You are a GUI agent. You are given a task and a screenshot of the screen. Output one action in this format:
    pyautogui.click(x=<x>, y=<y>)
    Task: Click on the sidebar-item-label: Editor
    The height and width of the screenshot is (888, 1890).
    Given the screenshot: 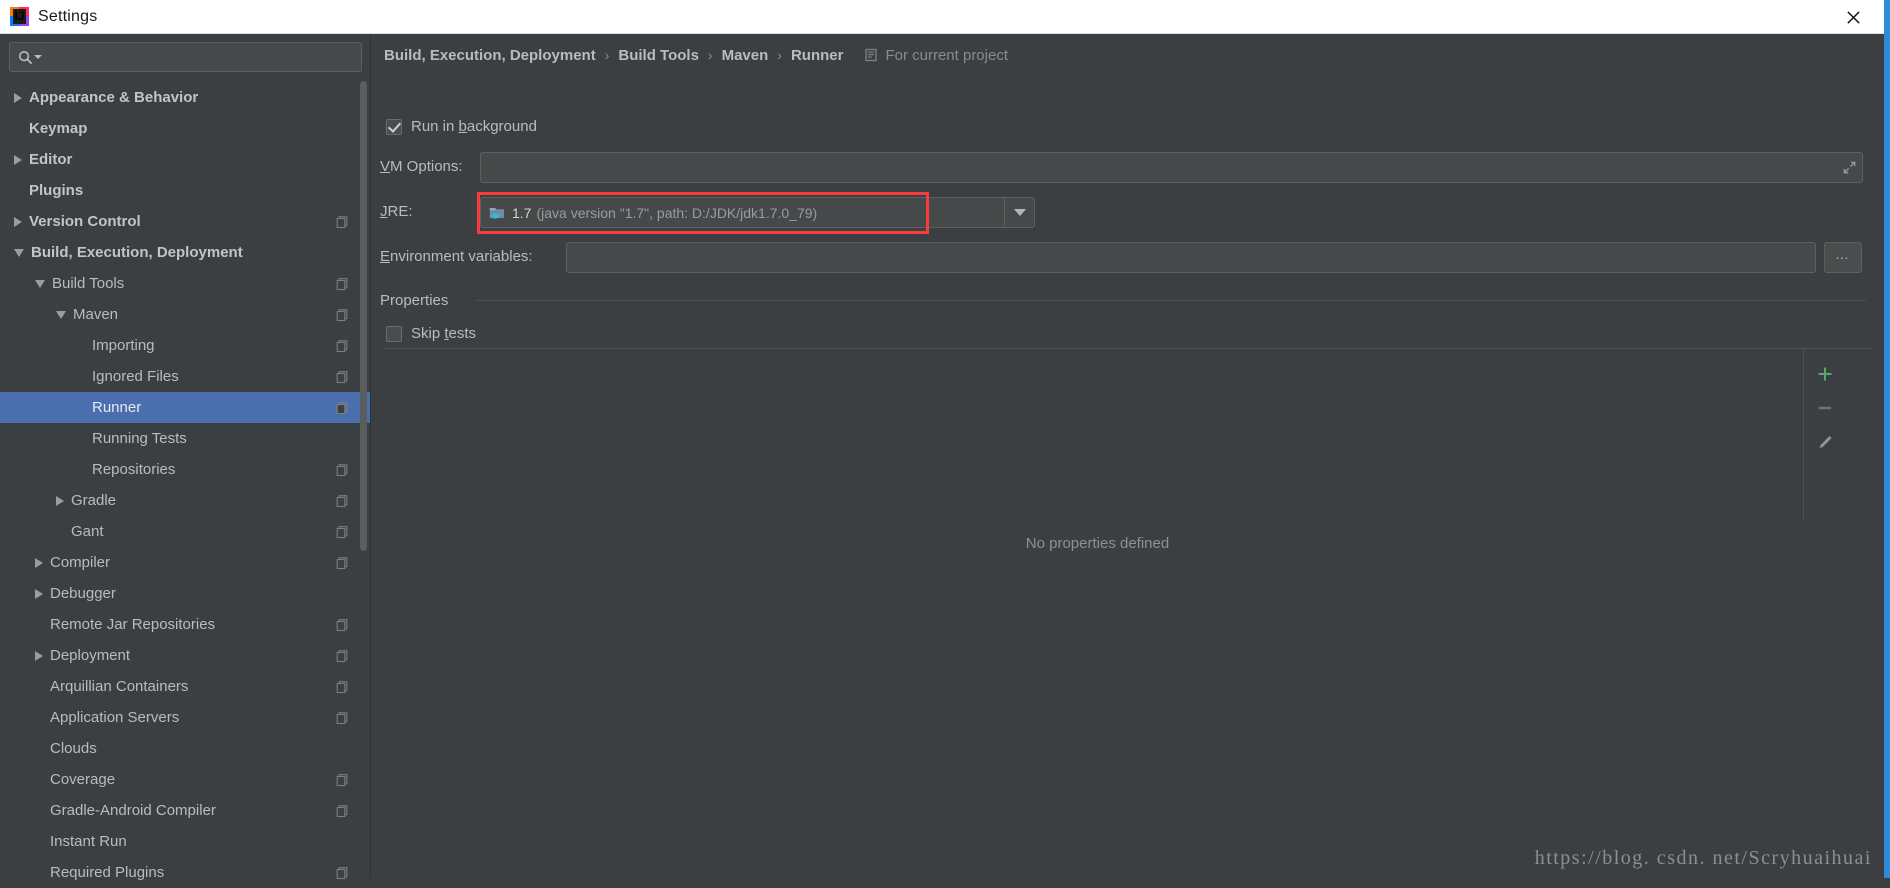 What is the action you would take?
    pyautogui.click(x=51, y=159)
    